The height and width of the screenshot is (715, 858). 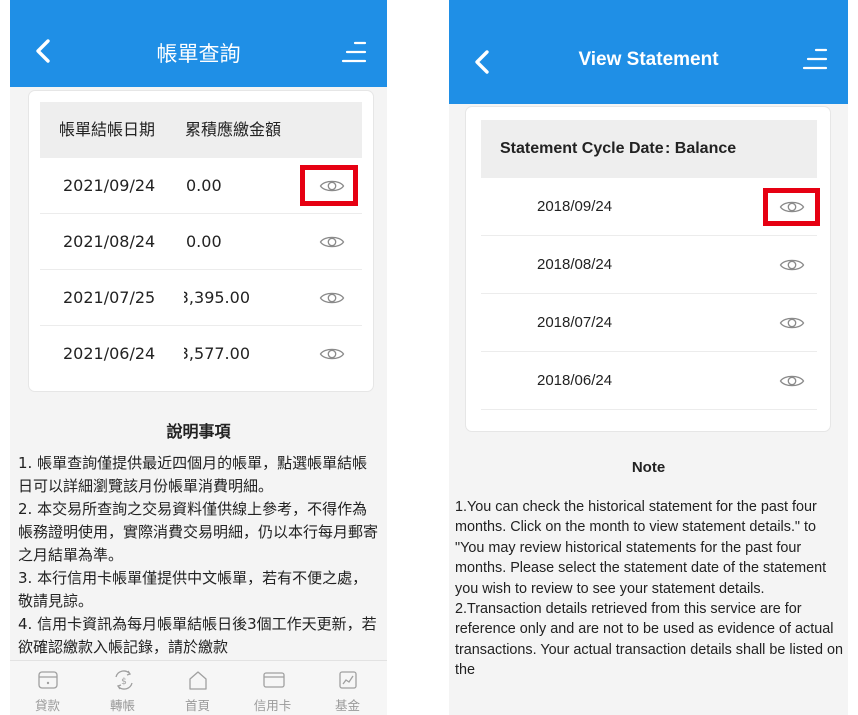 I want to click on table-row: 2021/09/24 0.00, so click(x=201, y=186).